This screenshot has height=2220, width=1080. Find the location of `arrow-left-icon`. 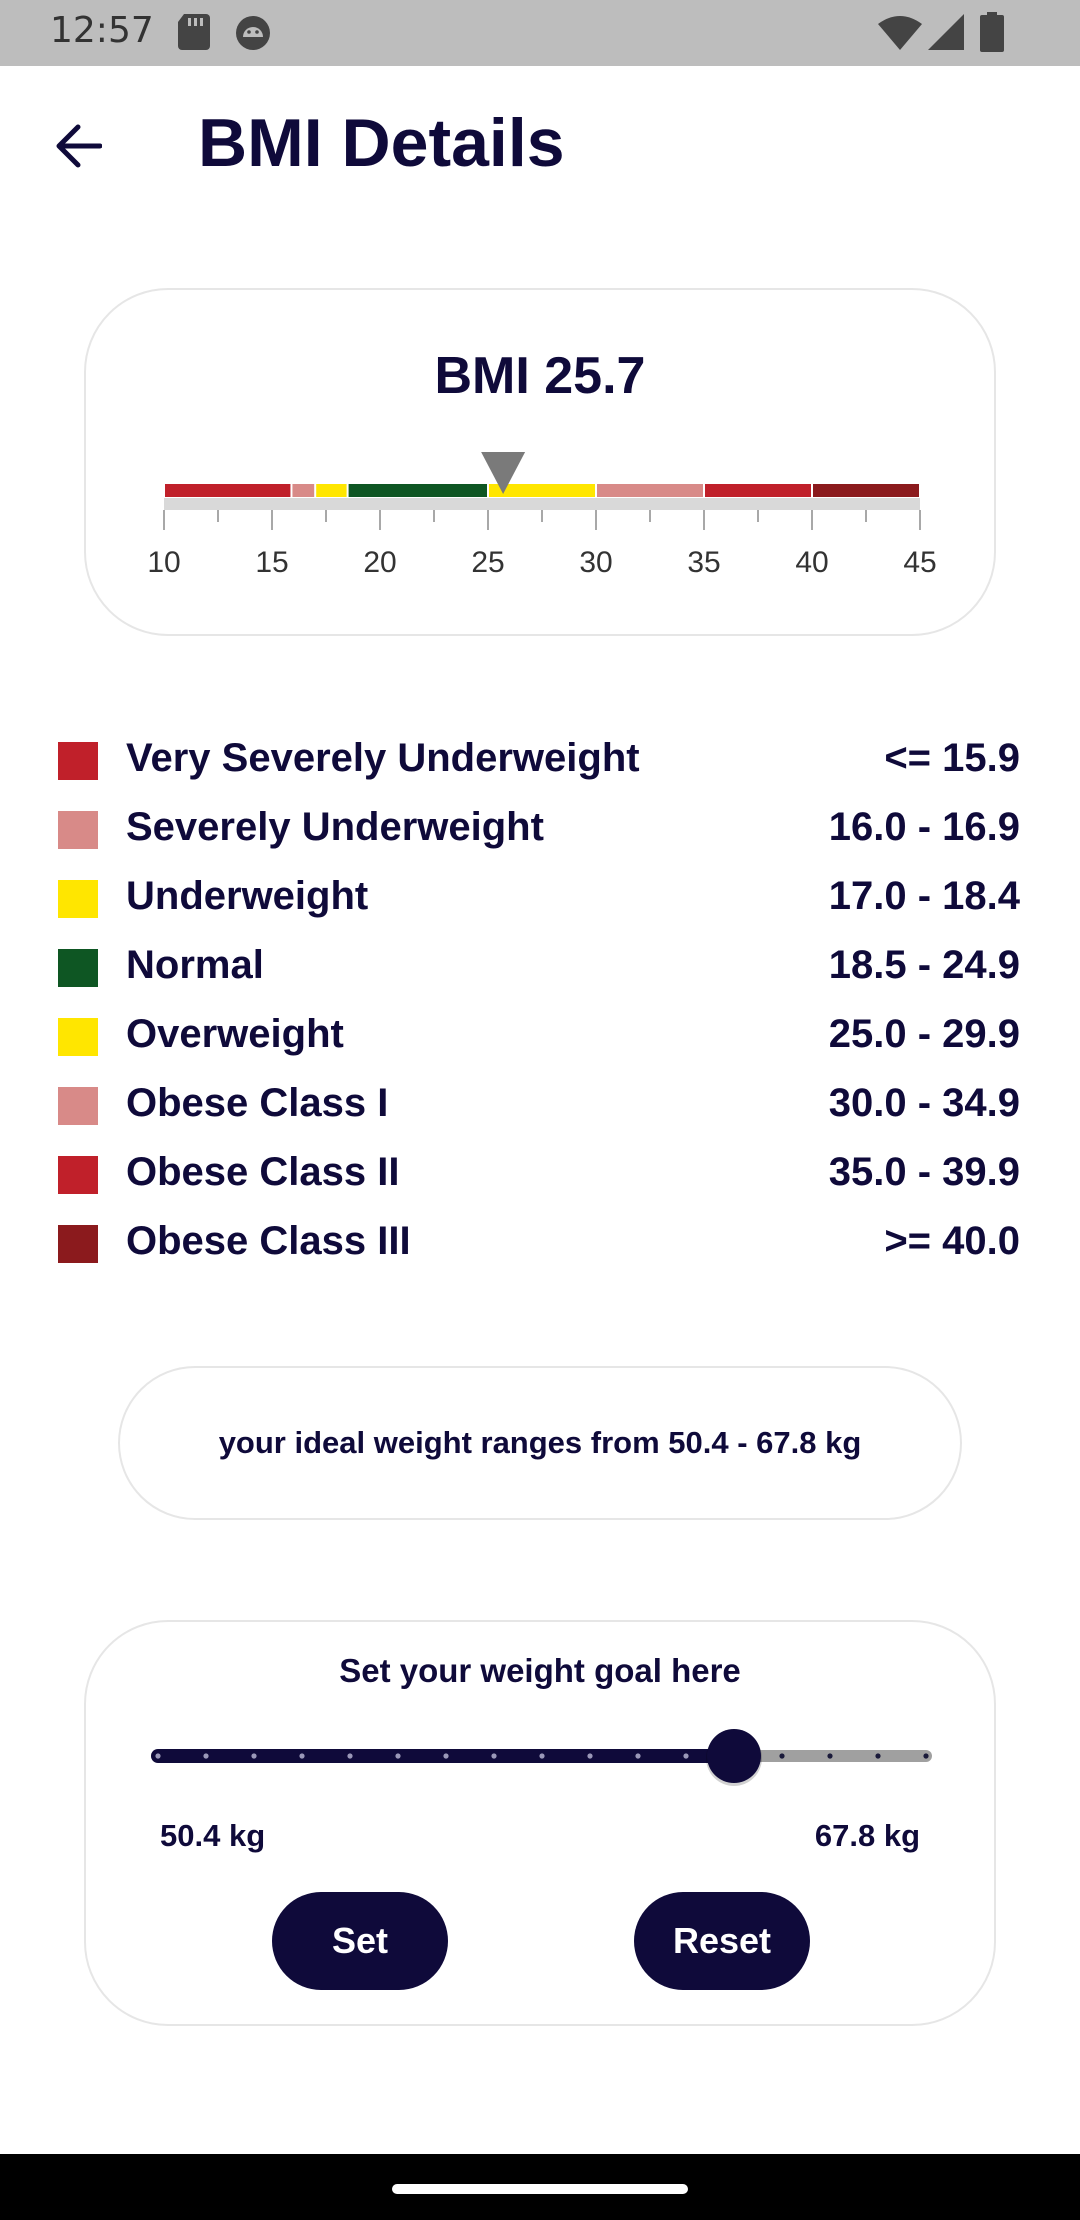

arrow-left-icon is located at coordinates (78, 148).